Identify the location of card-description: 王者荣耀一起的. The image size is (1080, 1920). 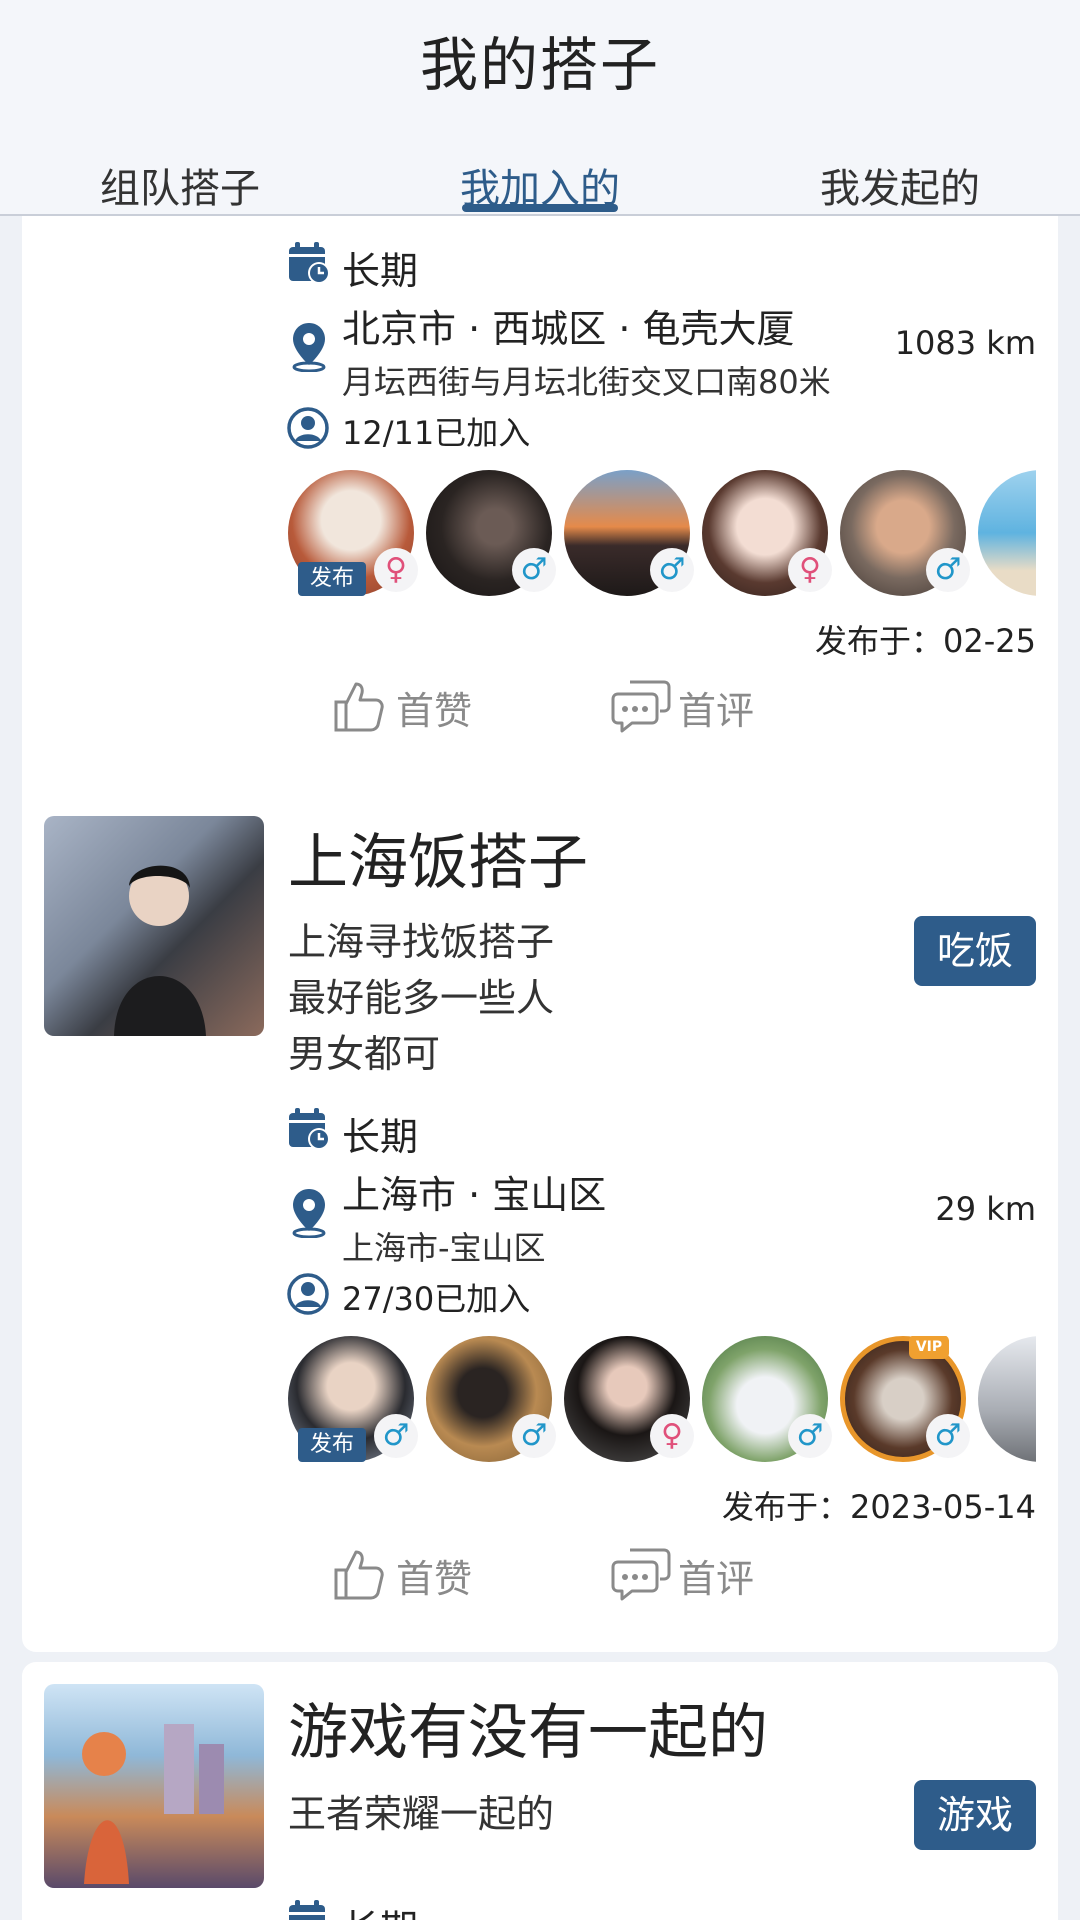
(421, 1814).